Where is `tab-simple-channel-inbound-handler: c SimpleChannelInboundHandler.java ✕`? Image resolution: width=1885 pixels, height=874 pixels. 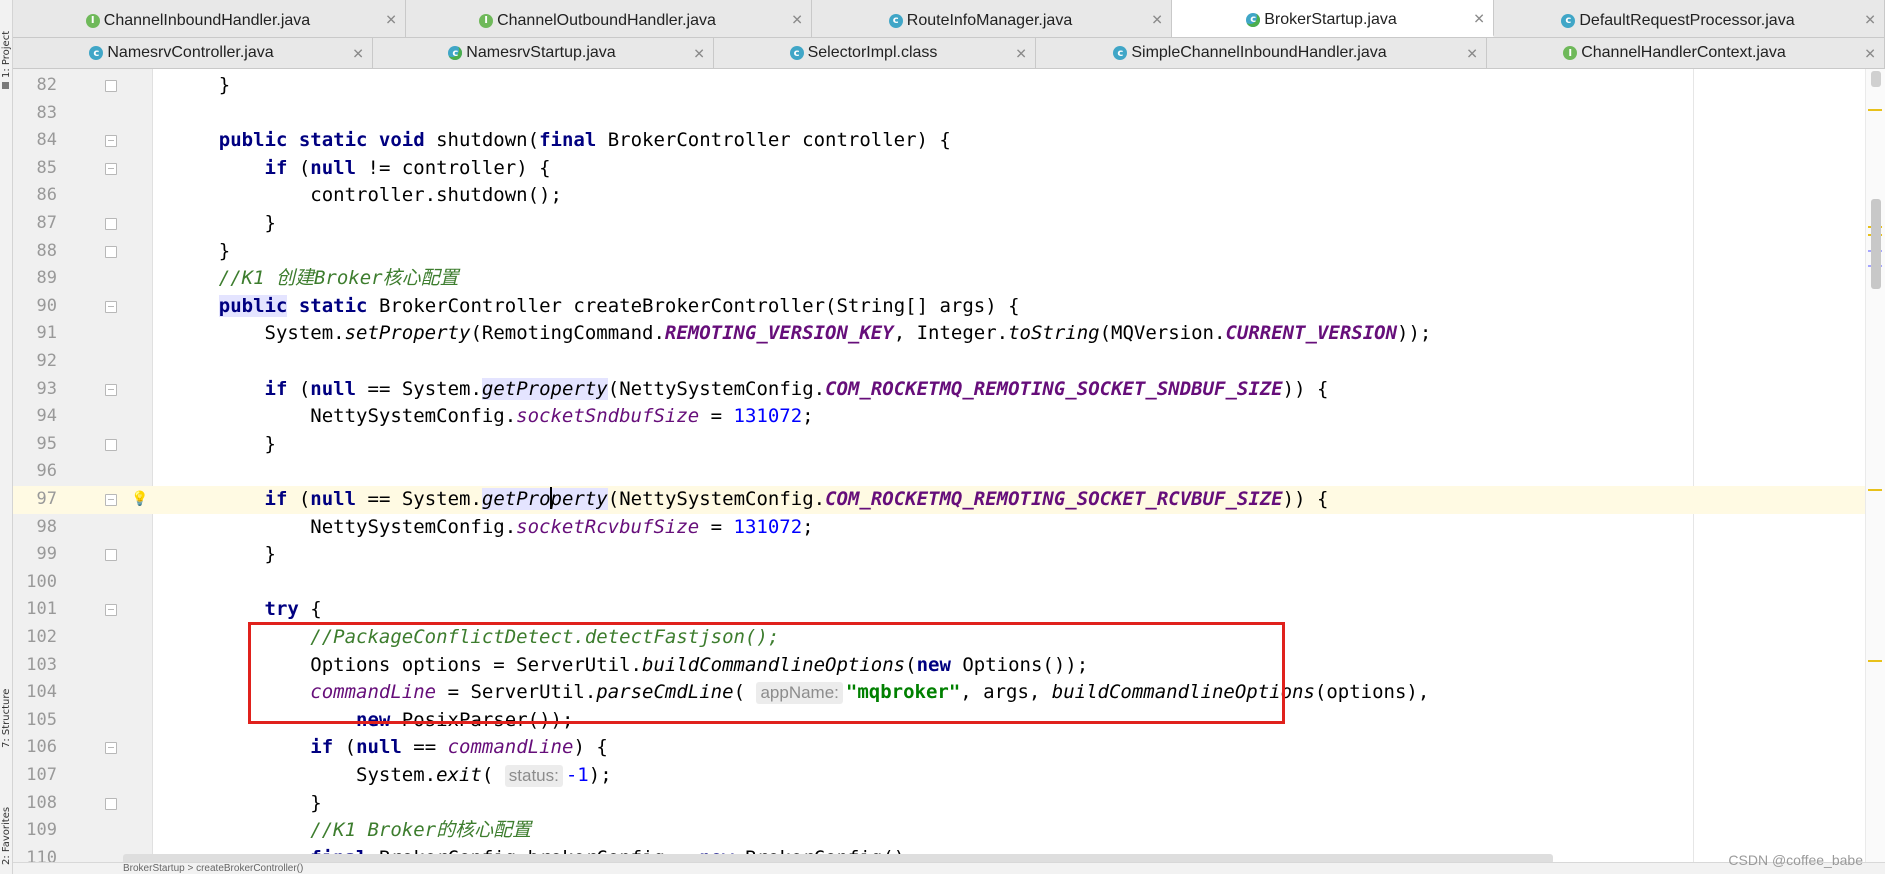
tab-simple-channel-inbound-handler: c SimpleChannelInboundHandler.java ✕ is located at coordinates (1261, 53).